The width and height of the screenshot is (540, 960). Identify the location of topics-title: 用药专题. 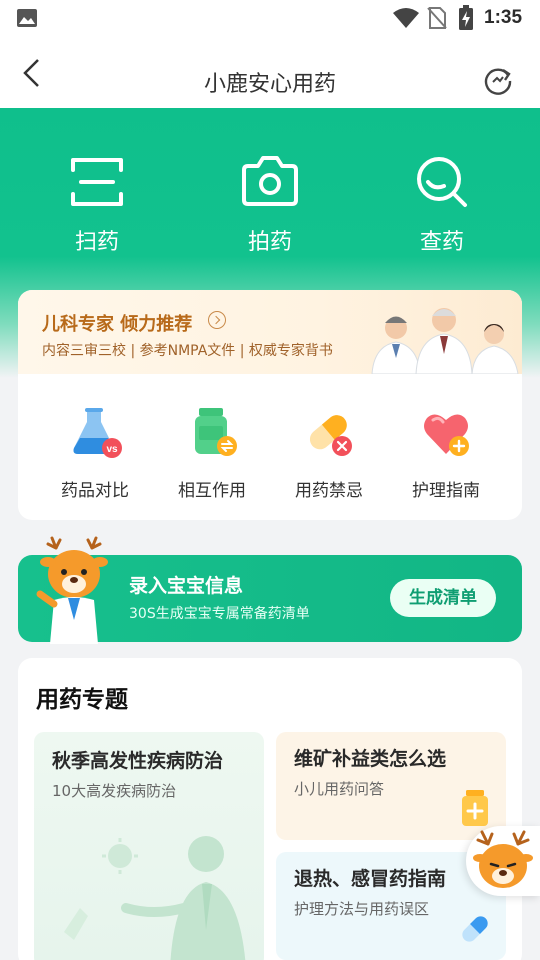
(82, 700).